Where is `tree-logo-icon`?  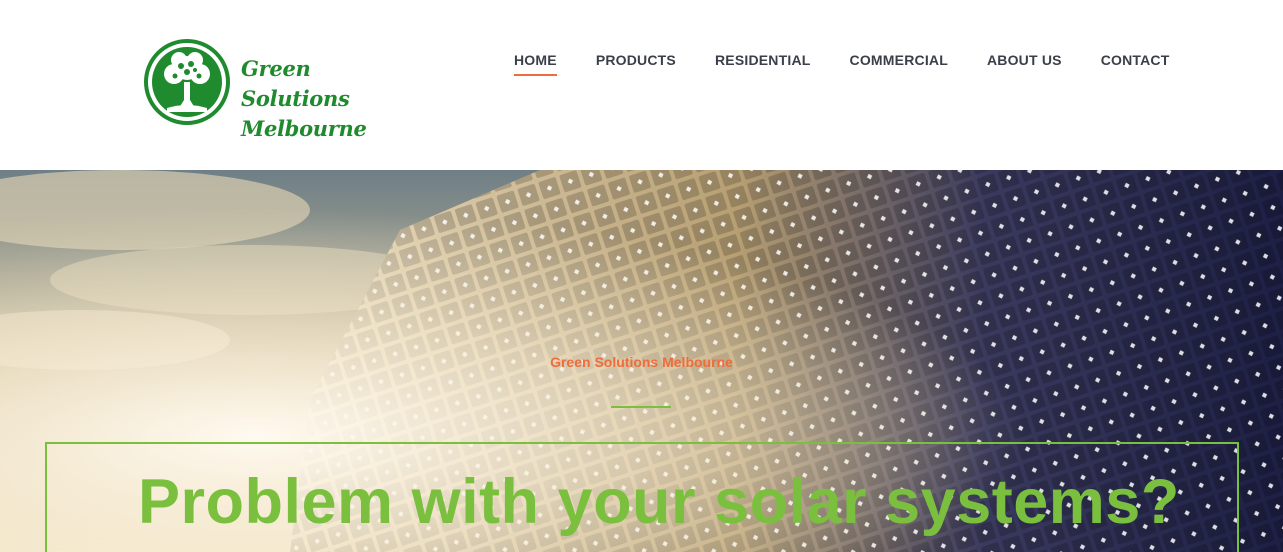 tree-logo-icon is located at coordinates (187, 82).